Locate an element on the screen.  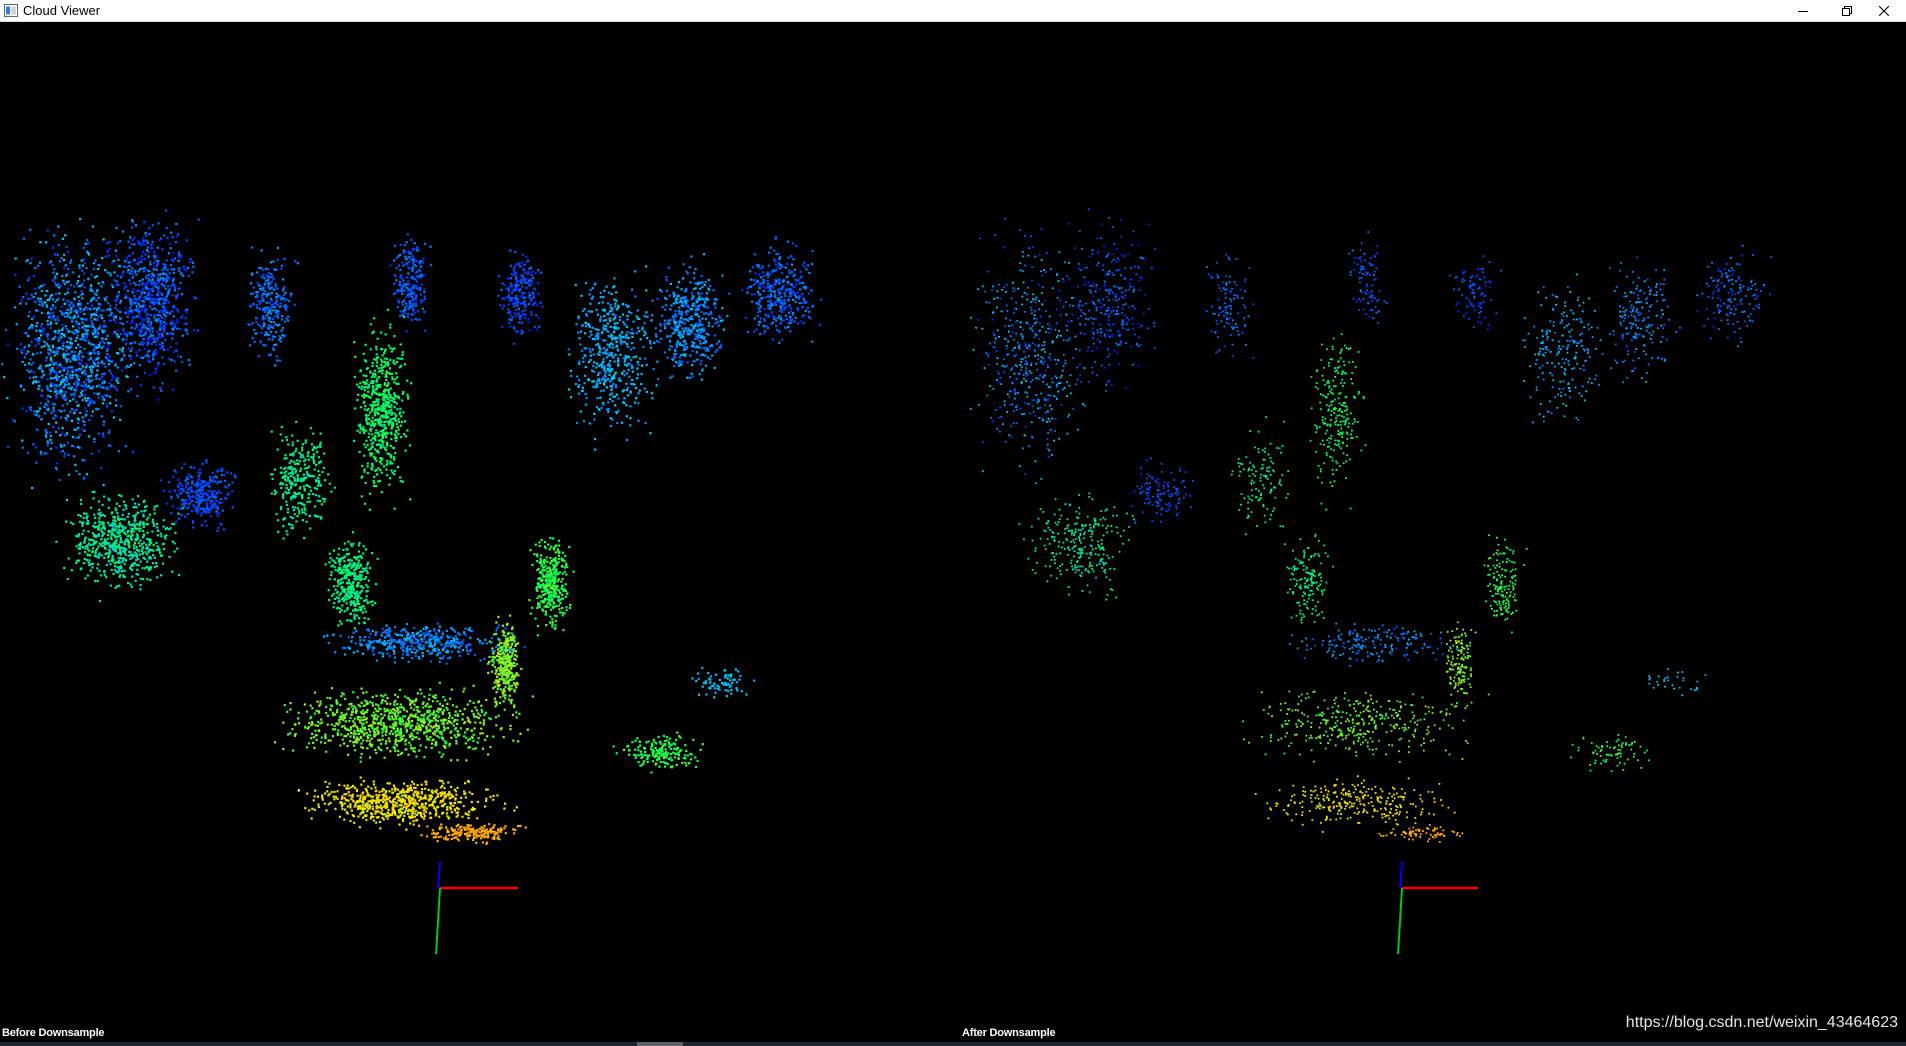
coordinate-axes-after is located at coordinates (1437, 908).